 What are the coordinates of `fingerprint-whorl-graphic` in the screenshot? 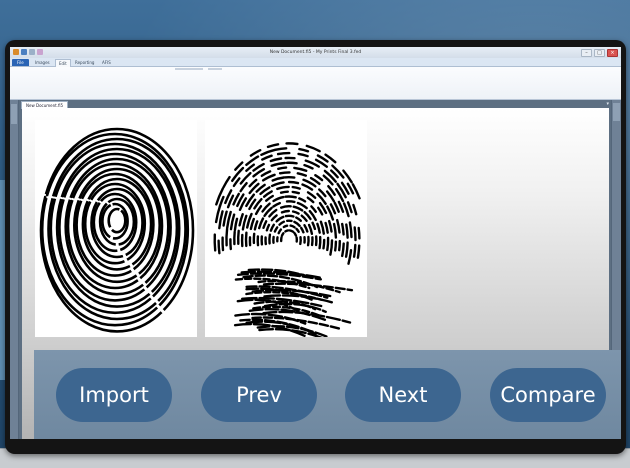 It's located at (116, 228).